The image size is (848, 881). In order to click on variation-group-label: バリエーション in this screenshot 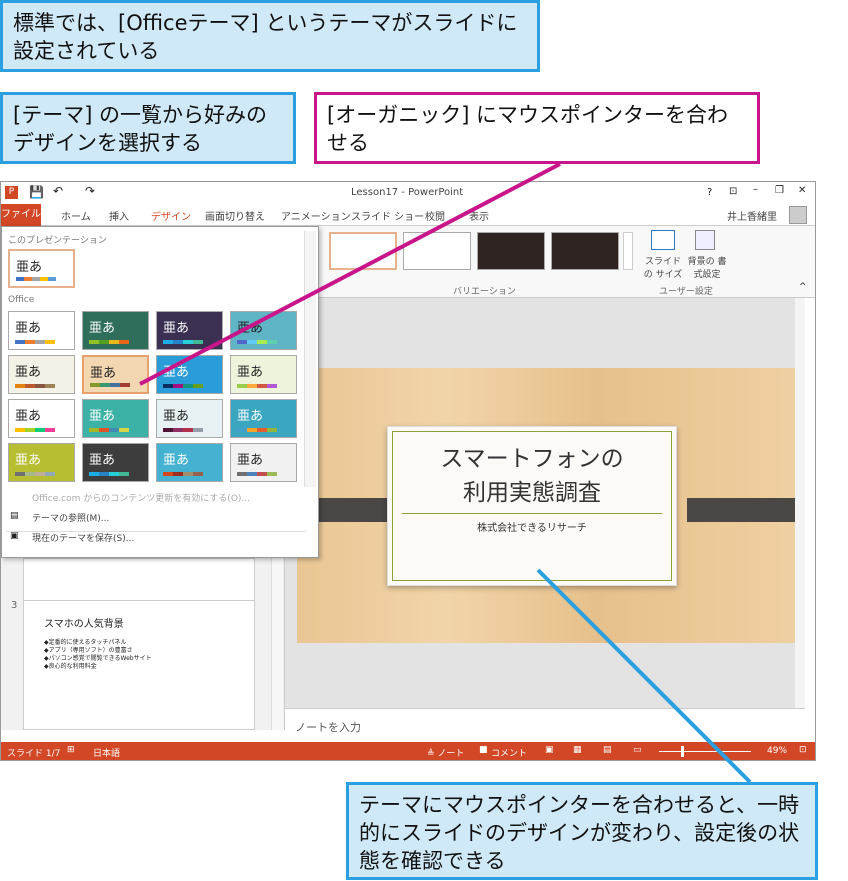, I will do `click(484, 292)`.